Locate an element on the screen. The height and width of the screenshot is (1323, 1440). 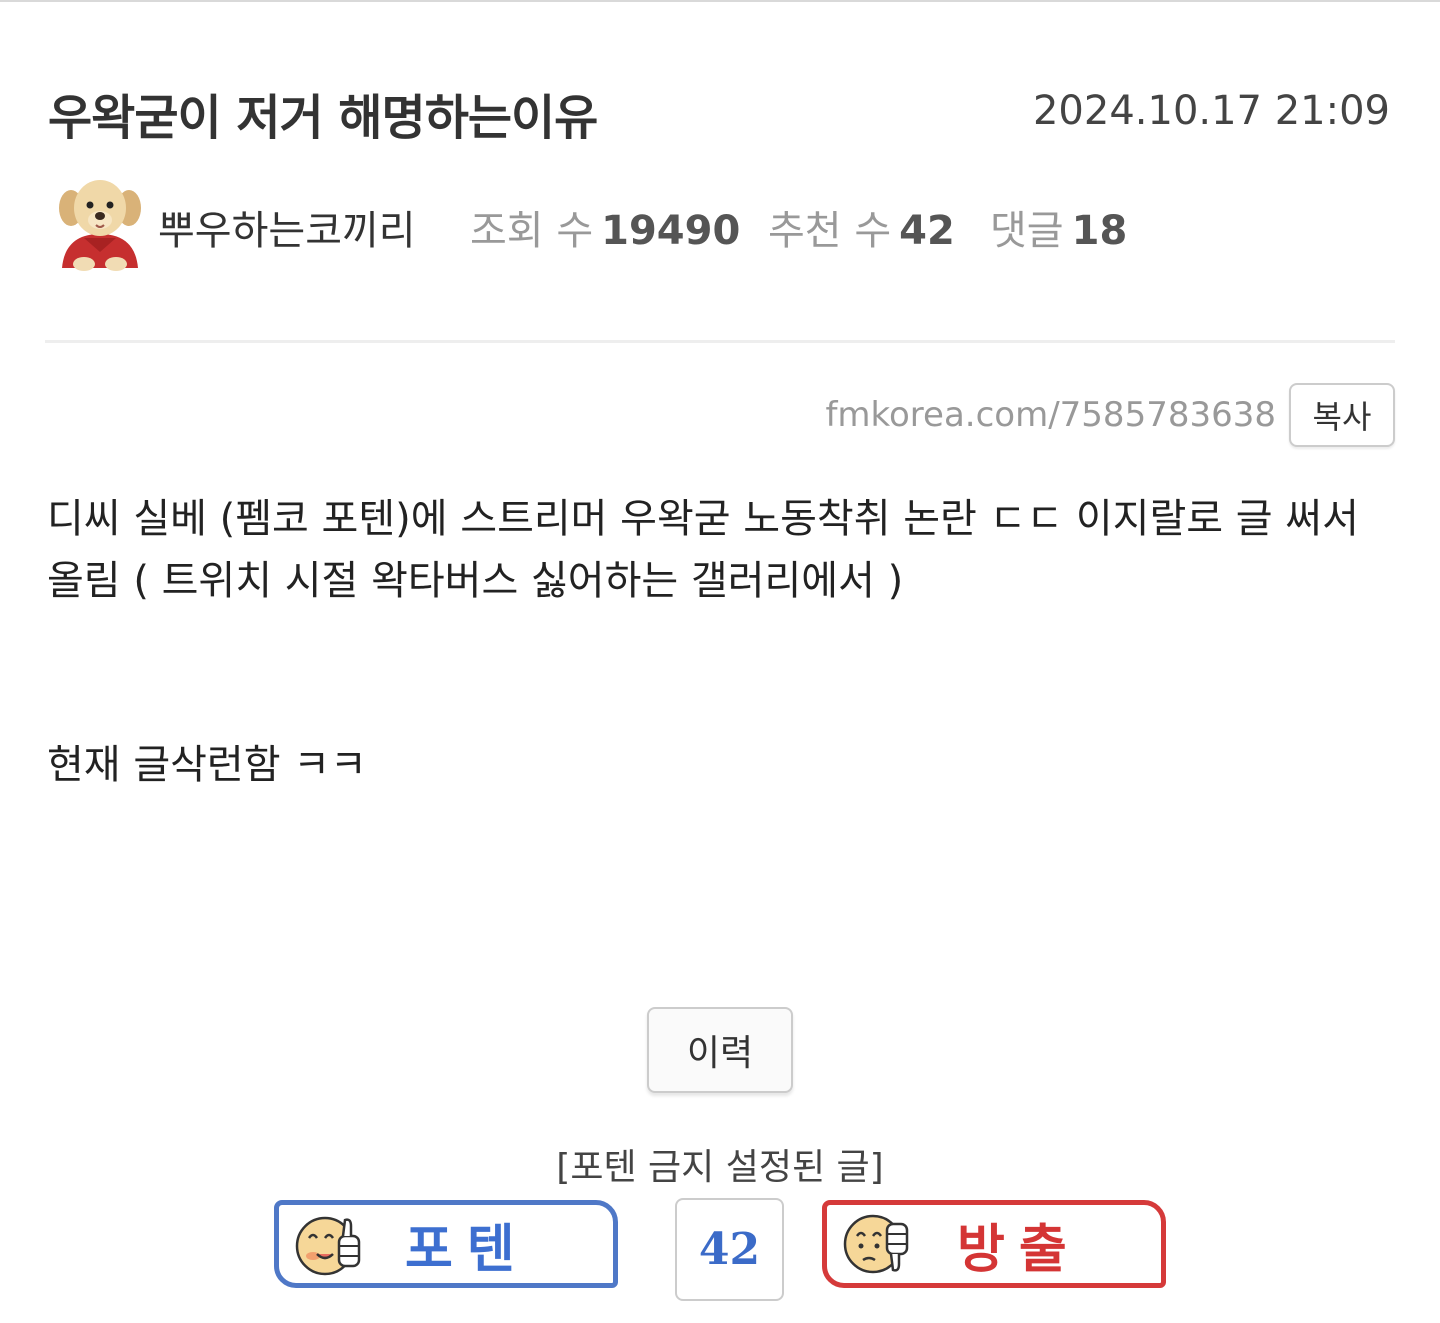
post-date: 2024.10.17 21:09 is located at coordinates (1211, 111).